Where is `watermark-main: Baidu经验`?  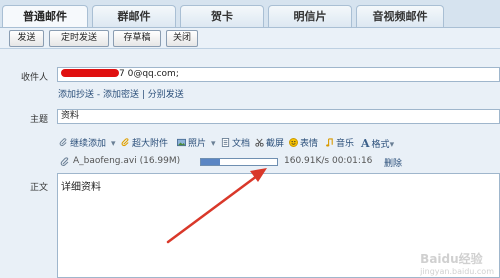
watermark-main: Baidu经验 is located at coordinates (451, 259).